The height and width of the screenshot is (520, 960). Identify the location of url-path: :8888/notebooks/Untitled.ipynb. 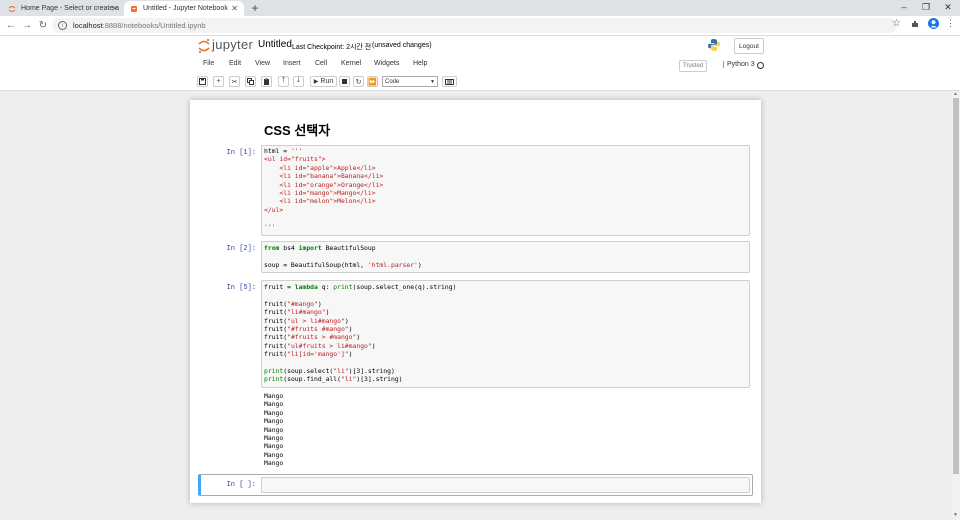
(154, 25).